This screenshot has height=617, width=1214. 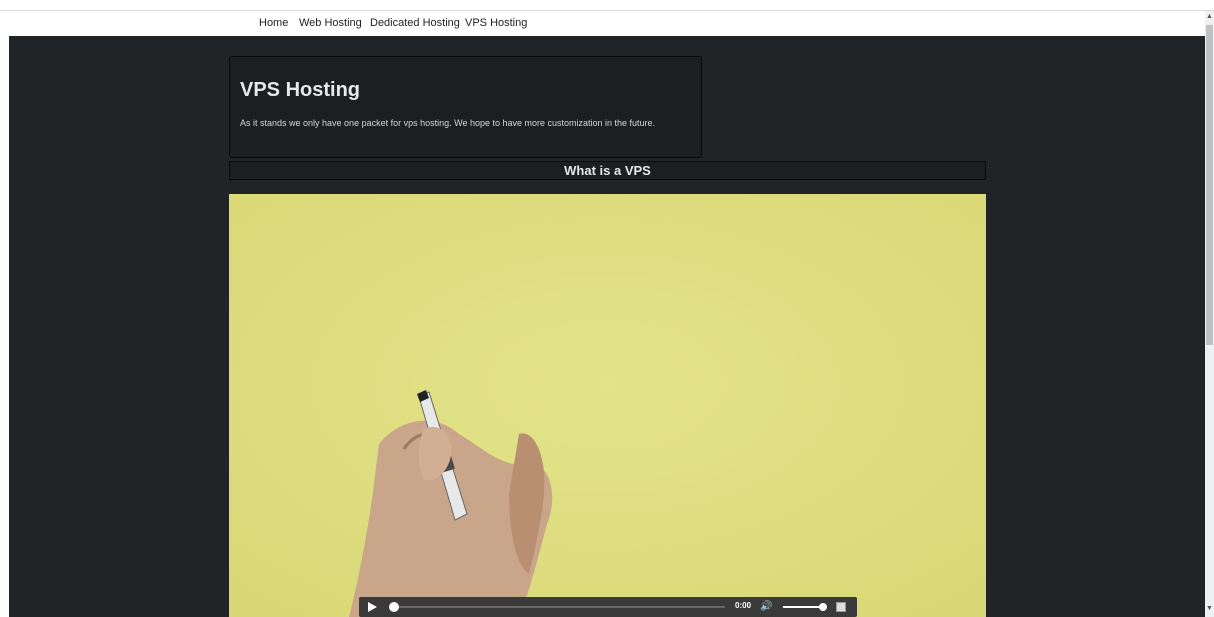 What do you see at coordinates (330, 23) in the screenshot?
I see `nav-web-hosting-link: Web Hosting` at bounding box center [330, 23].